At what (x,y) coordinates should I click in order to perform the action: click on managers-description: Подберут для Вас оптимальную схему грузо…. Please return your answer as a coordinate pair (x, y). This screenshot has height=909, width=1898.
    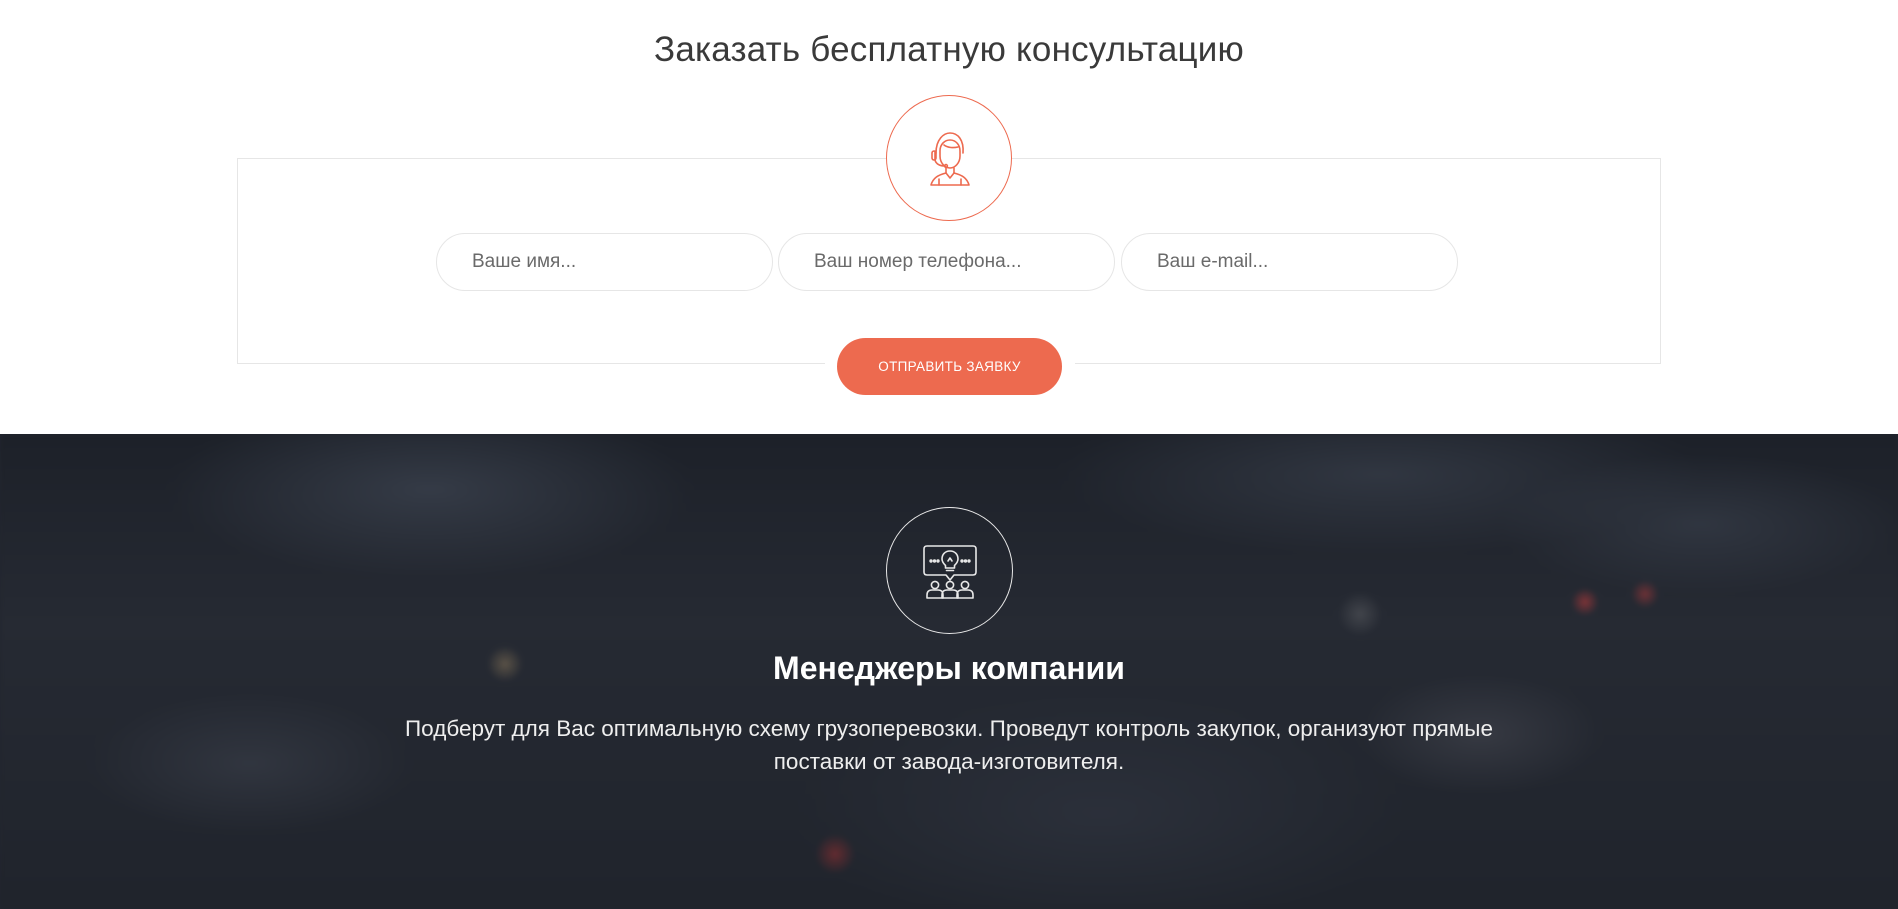
    Looking at the image, I should click on (949, 745).